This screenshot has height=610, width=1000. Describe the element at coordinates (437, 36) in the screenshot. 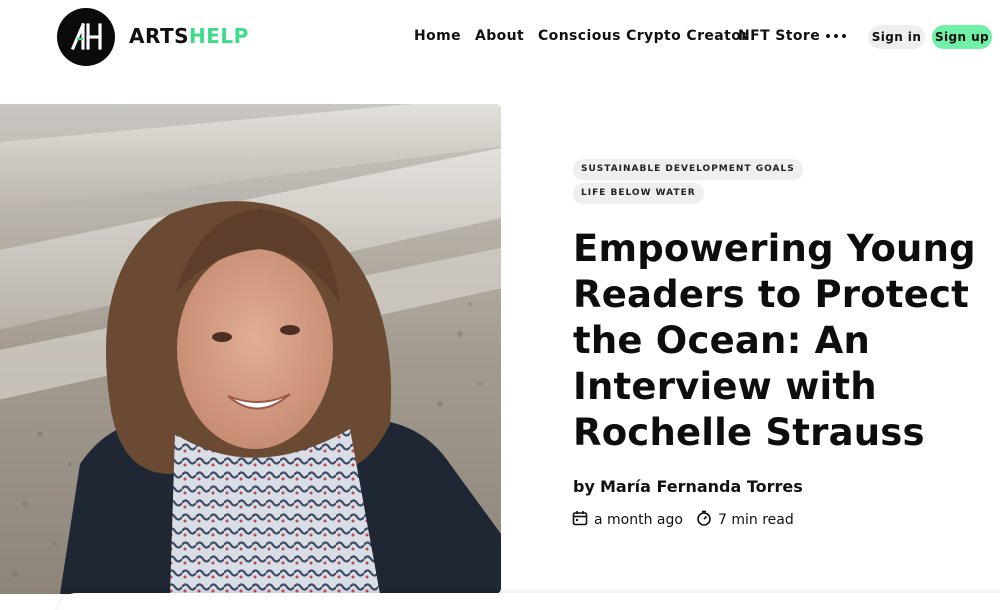

I see `nav-home: Home` at that location.